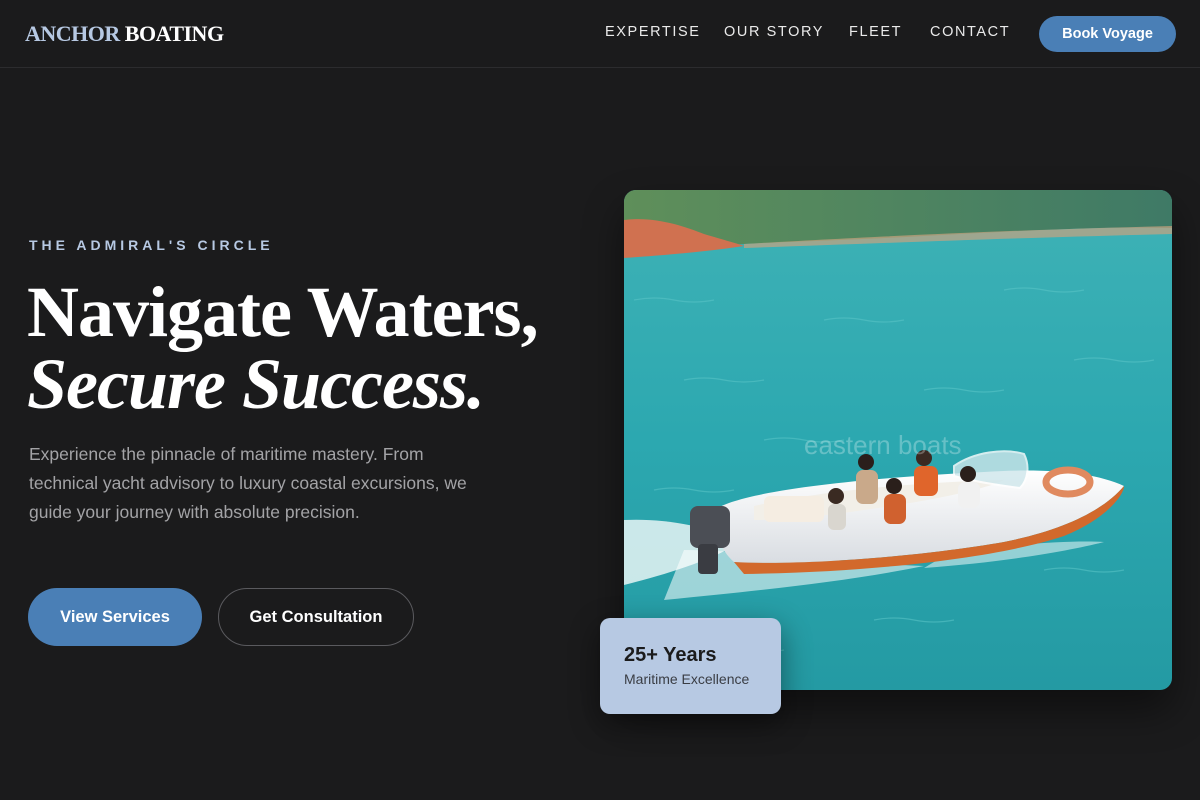  What do you see at coordinates (883, 445) in the screenshot?
I see `image-watermark: eastern boats` at bounding box center [883, 445].